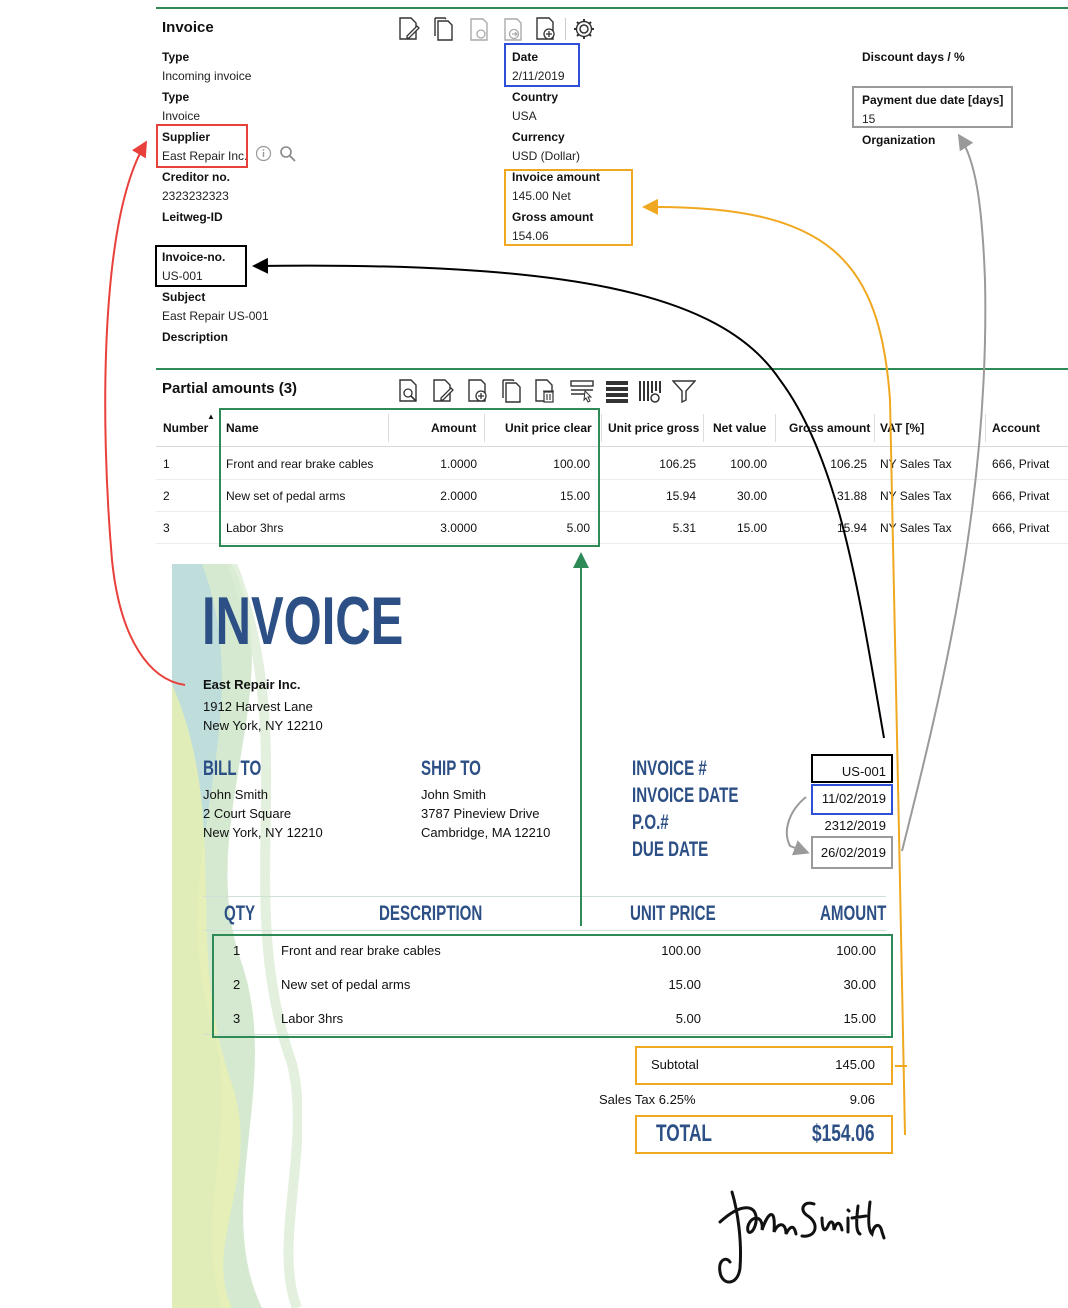  I want to click on supplier-arrow, so click(145, 413).